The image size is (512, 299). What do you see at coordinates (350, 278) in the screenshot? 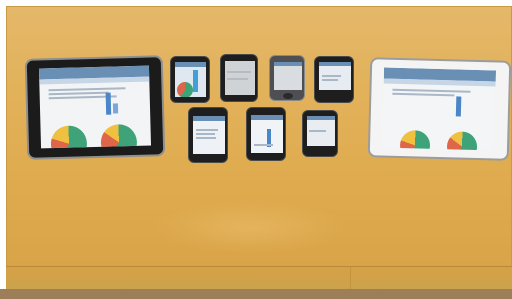
I see `table-joint` at bounding box center [350, 278].